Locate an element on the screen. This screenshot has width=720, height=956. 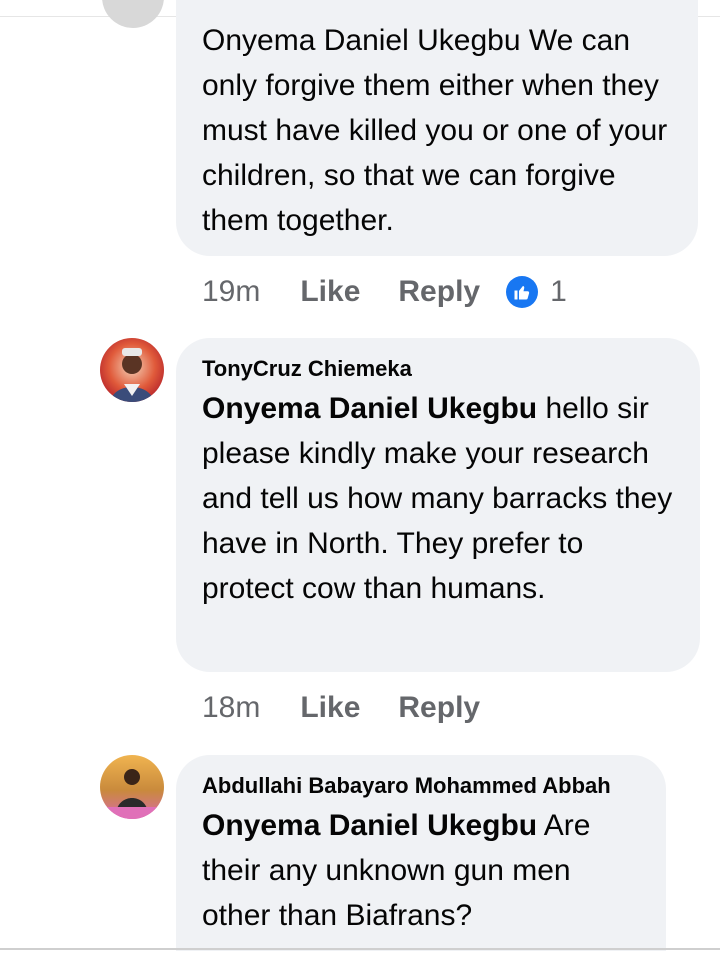
reaction-count: 1 is located at coordinates (558, 292).